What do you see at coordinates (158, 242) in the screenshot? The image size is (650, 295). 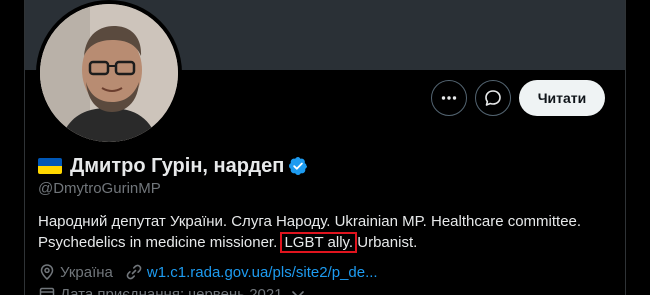 I see `bio-text: Psychedelics in medicine missioner.` at bounding box center [158, 242].